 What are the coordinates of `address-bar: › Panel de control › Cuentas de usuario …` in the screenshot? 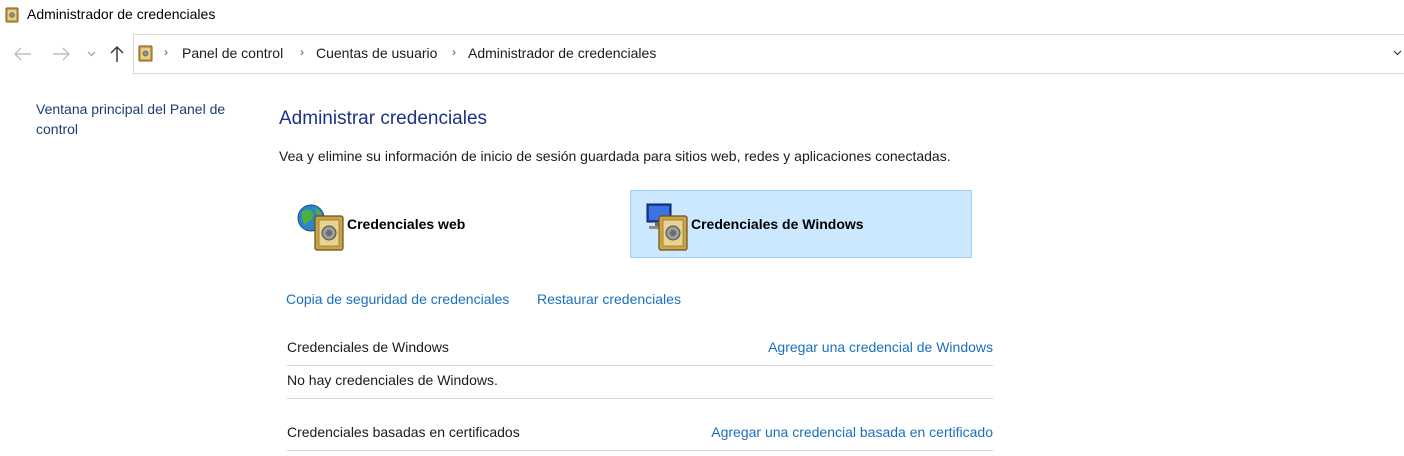 It's located at (768, 54).